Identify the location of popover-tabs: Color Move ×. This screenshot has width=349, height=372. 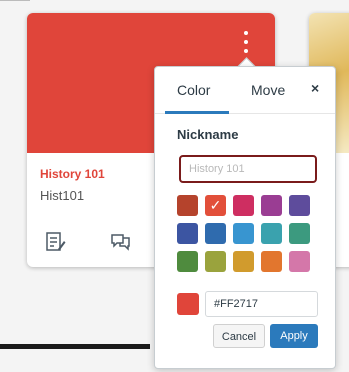
(245, 90).